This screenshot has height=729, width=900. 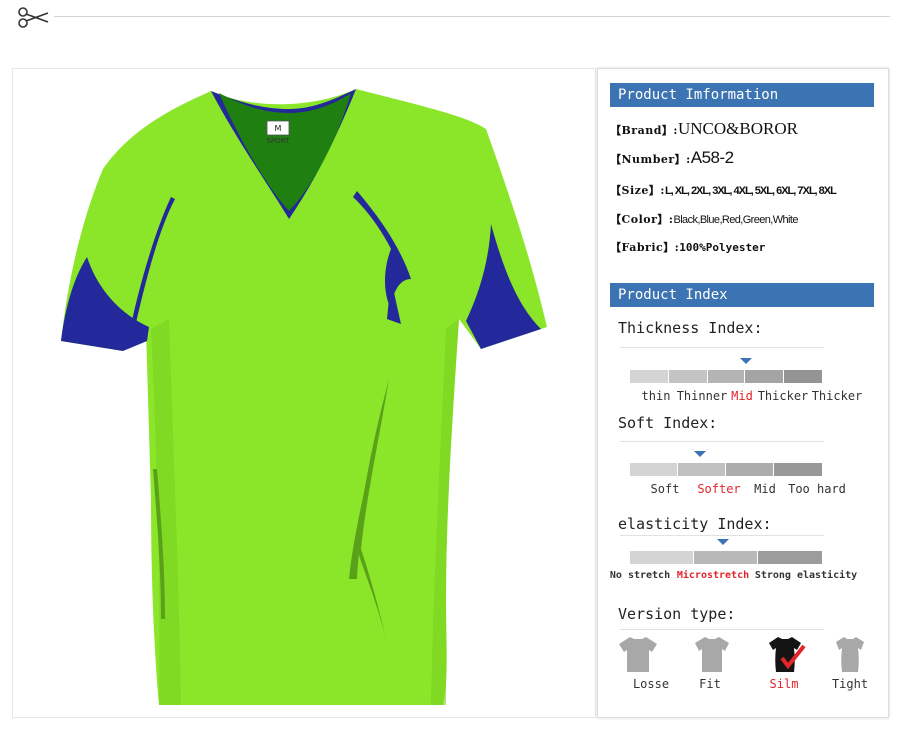 What do you see at coordinates (668, 423) in the screenshot?
I see `soft-index-title: Soft Index:` at bounding box center [668, 423].